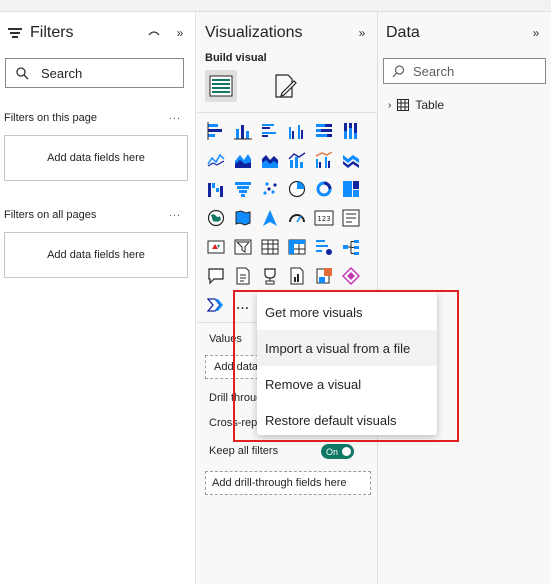 The height and width of the screenshot is (584, 551). Describe the element at coordinates (270, 189) in the screenshot. I see `scatter-chart-icon` at that location.